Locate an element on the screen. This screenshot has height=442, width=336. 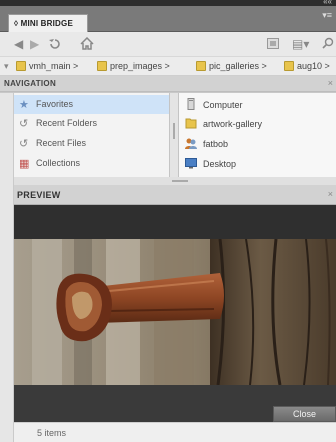
path-dropdown-icon: ▾ is located at coordinates (6, 66).